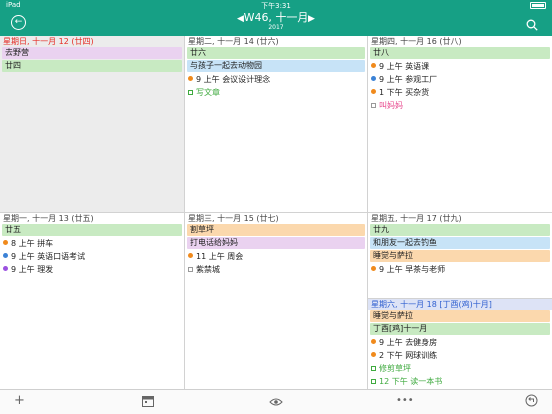 The height and width of the screenshot is (414, 552). I want to click on event-item: 11 上午 周会, so click(276, 256).